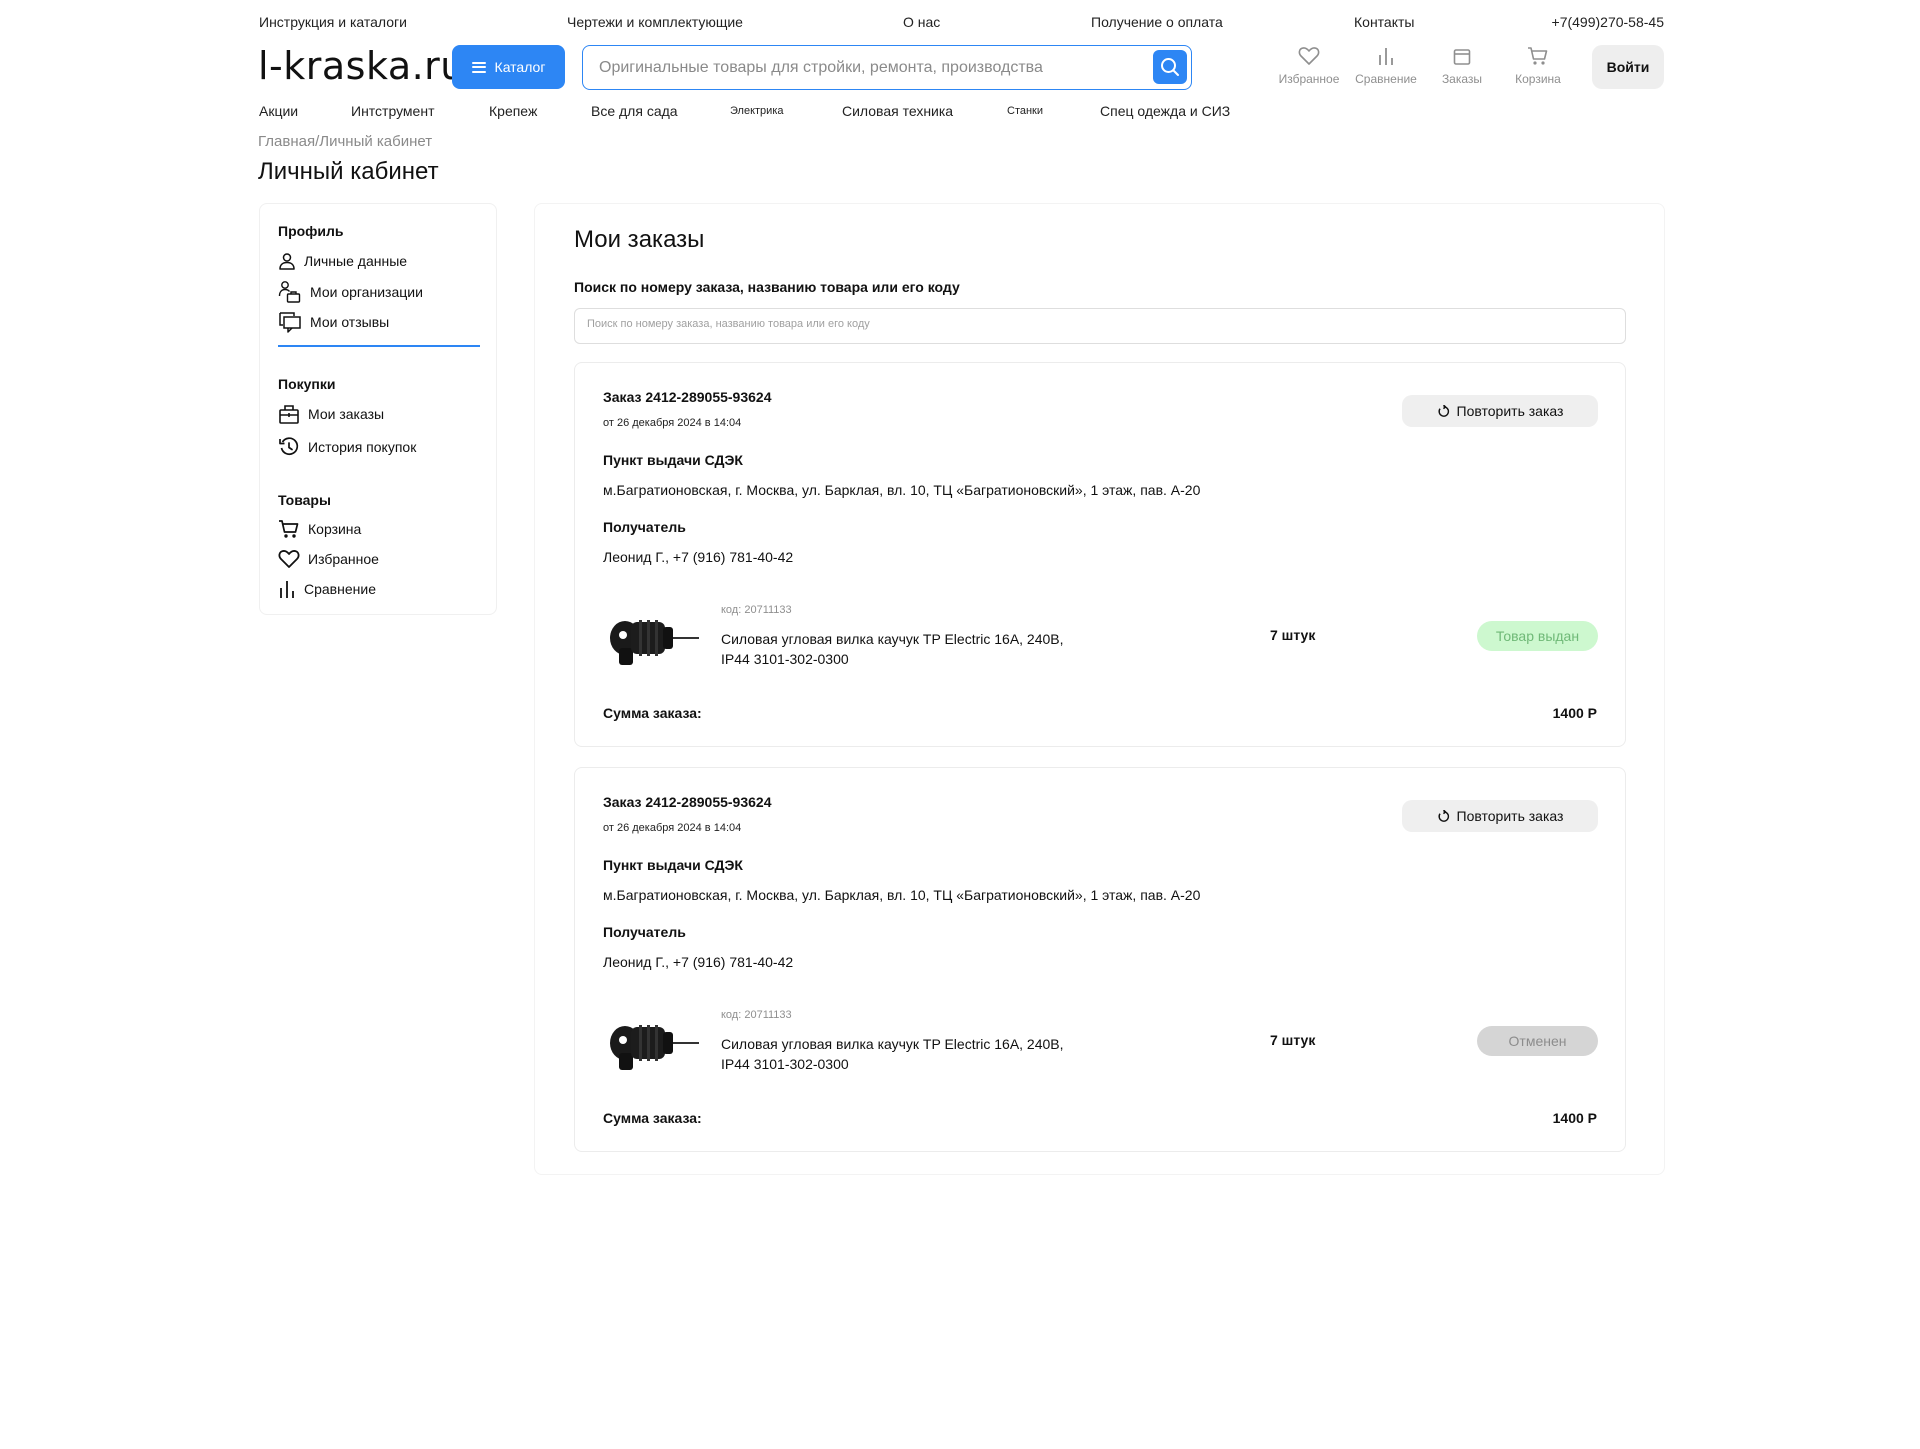 This screenshot has width=1920, height=1449. What do you see at coordinates (1443, 410) in the screenshot?
I see `refresh-icon` at bounding box center [1443, 410].